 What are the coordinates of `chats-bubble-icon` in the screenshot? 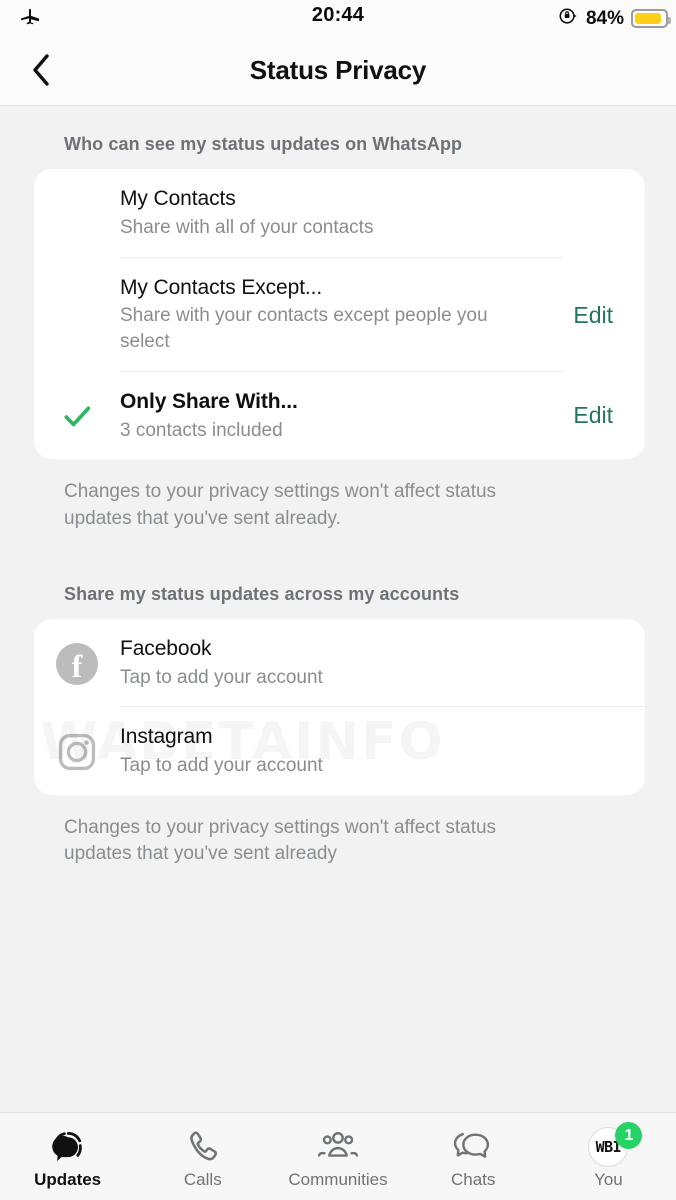 It's located at (473, 1147).